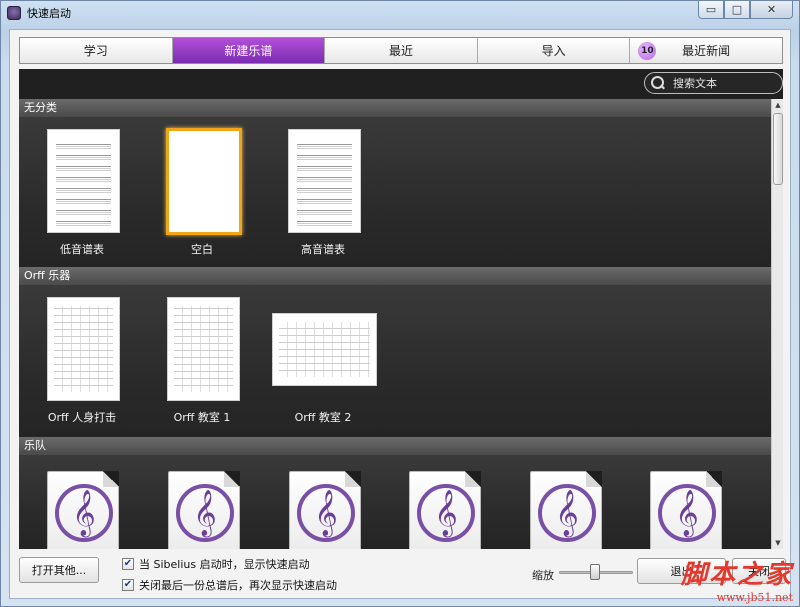 The height and width of the screenshot is (607, 800). I want to click on watermark-text: 脚本之家, so click(736, 575).